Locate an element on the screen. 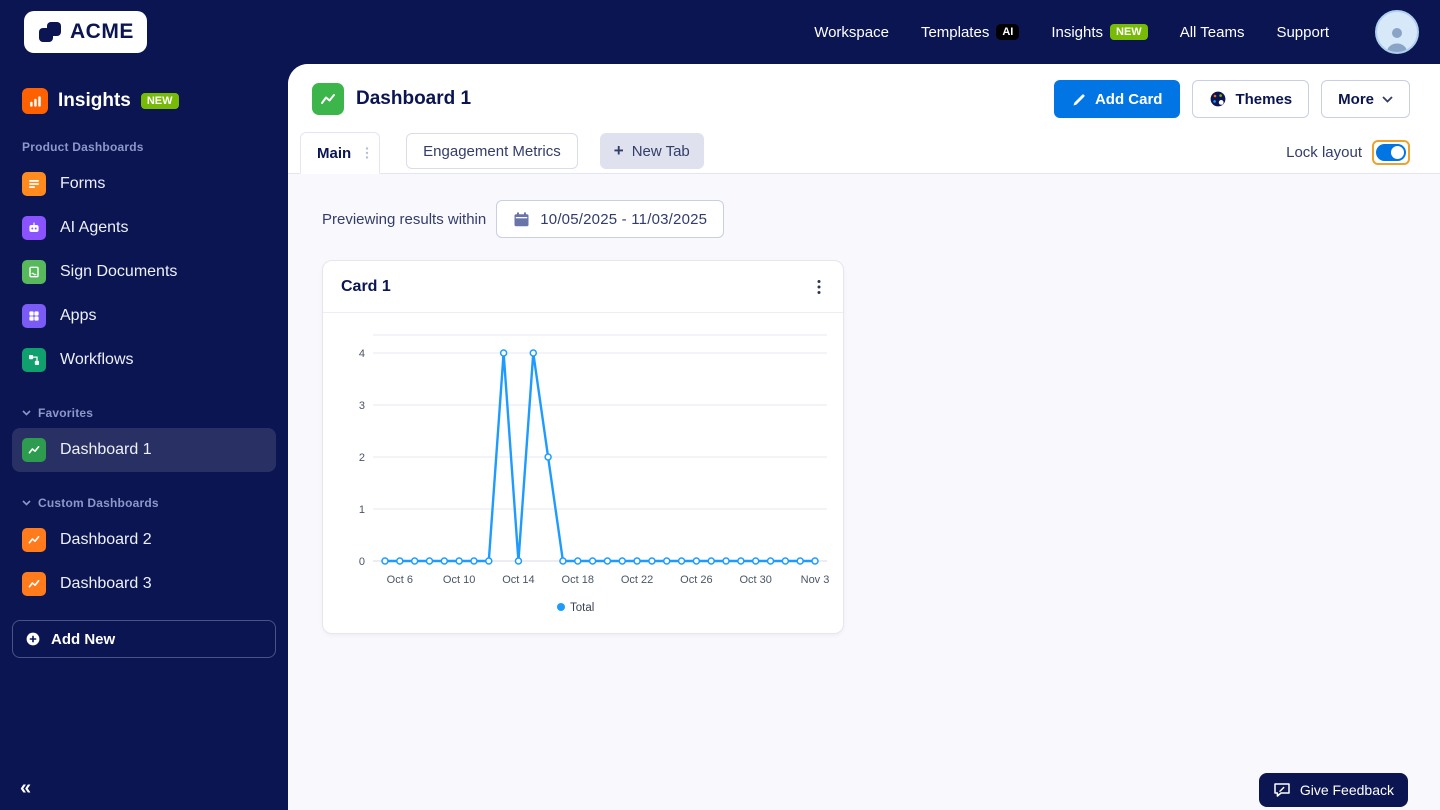 This screenshot has width=1440, height=810. ai-badge: AI is located at coordinates (1008, 32).